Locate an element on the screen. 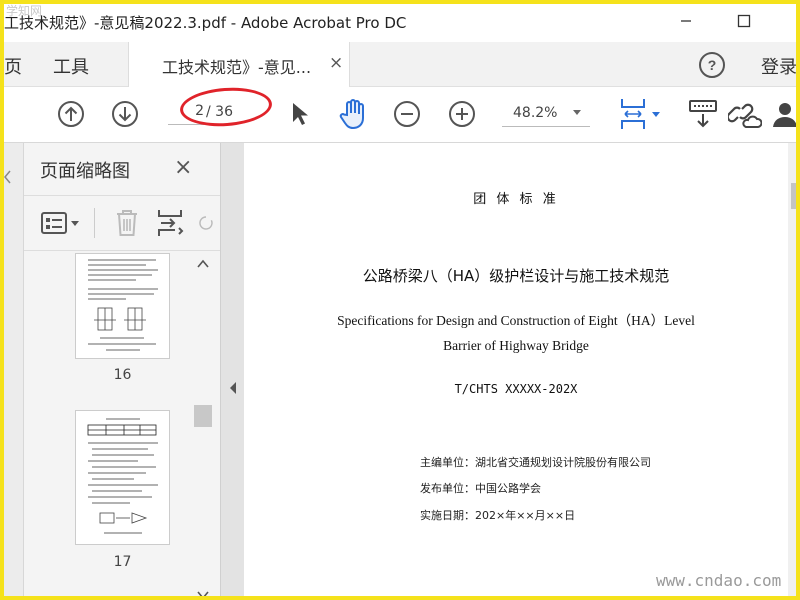 Image resolution: width=800 pixels, height=600 pixels. zoom-out-button is located at coordinates (407, 114).